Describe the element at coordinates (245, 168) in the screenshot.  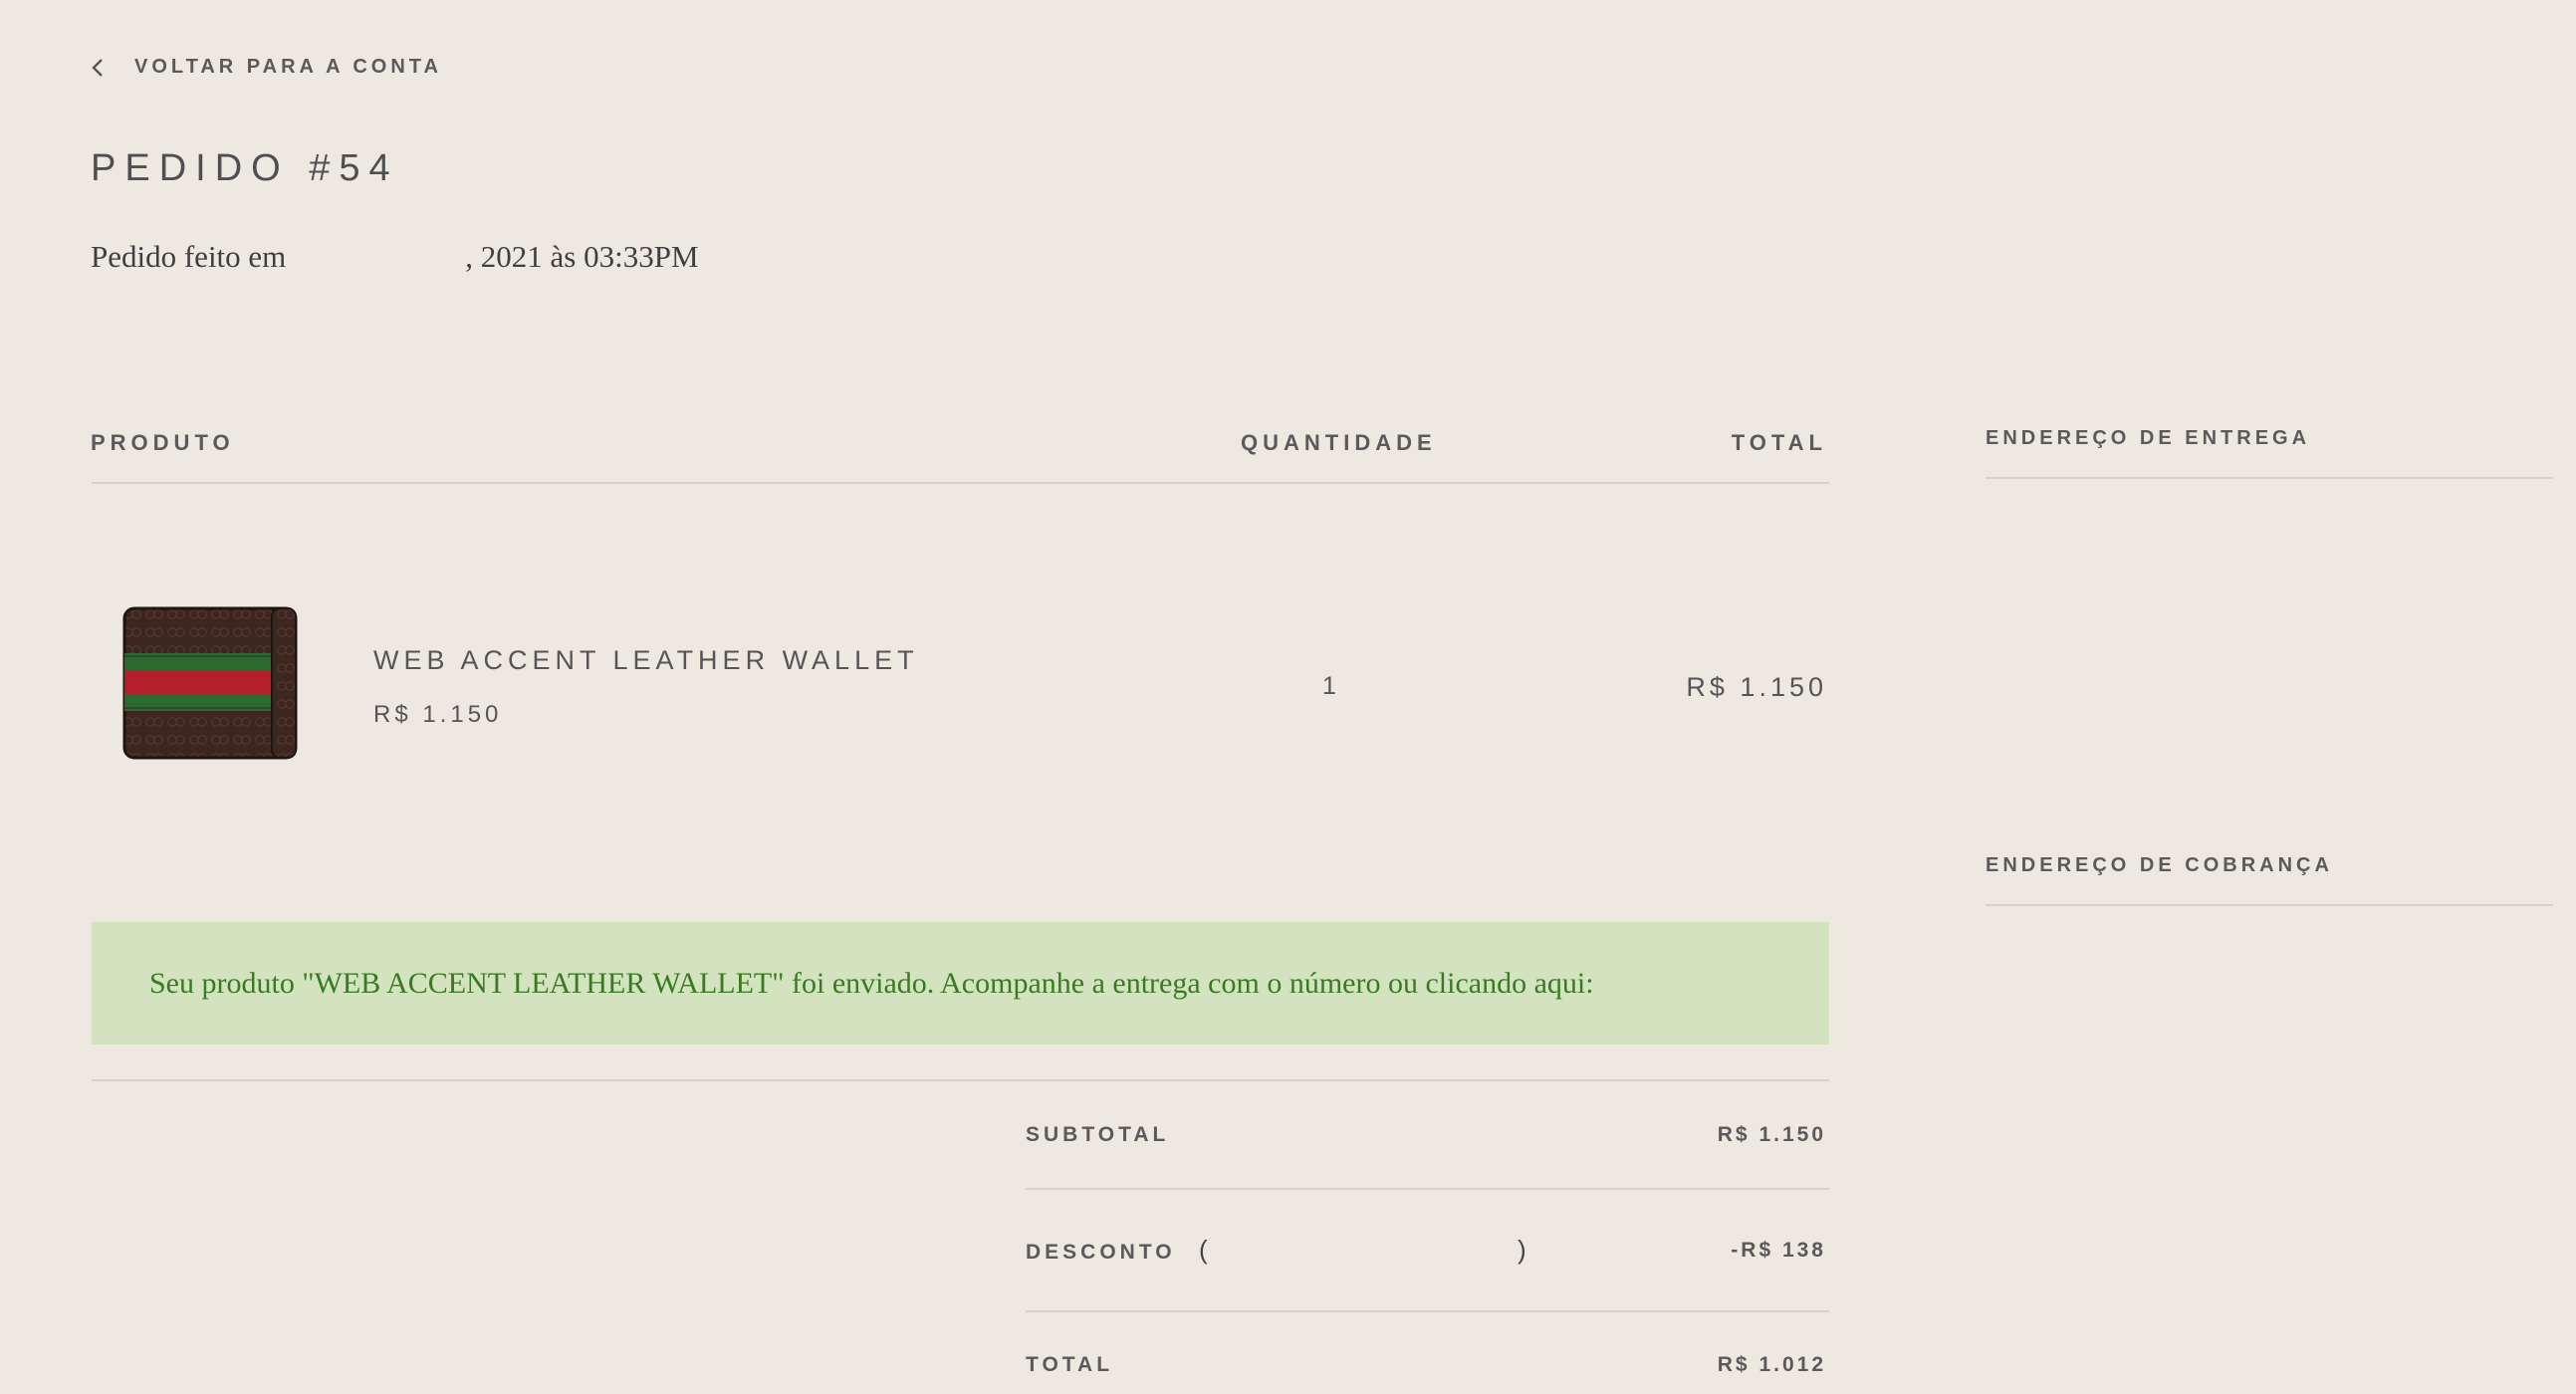
I see `page-title: PEDIDO #54` at that location.